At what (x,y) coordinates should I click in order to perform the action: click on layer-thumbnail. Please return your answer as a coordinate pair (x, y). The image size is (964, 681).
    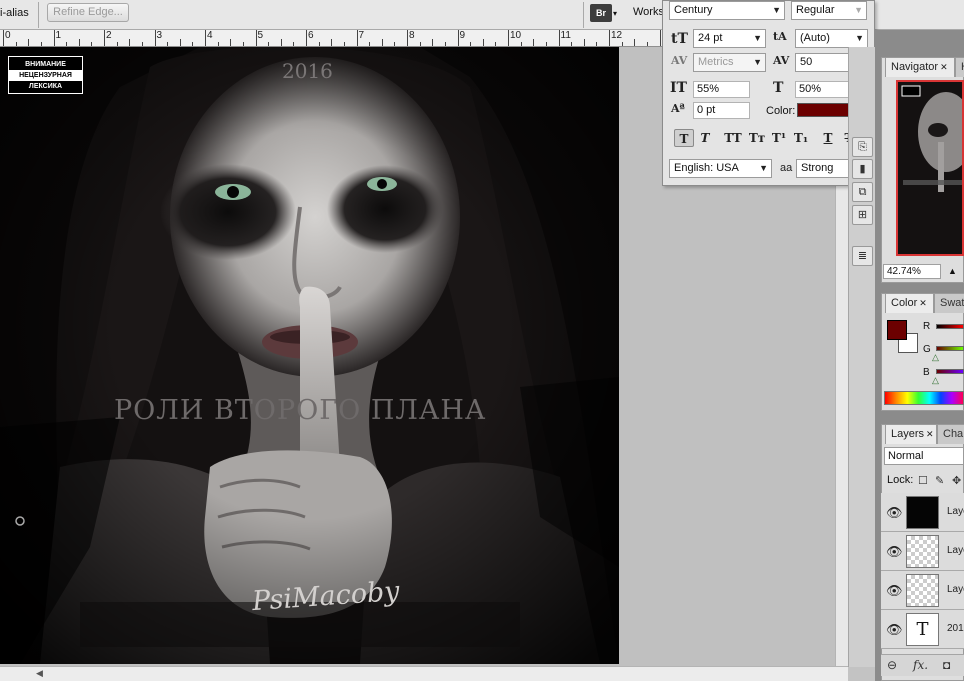
    Looking at the image, I should click on (922, 551).